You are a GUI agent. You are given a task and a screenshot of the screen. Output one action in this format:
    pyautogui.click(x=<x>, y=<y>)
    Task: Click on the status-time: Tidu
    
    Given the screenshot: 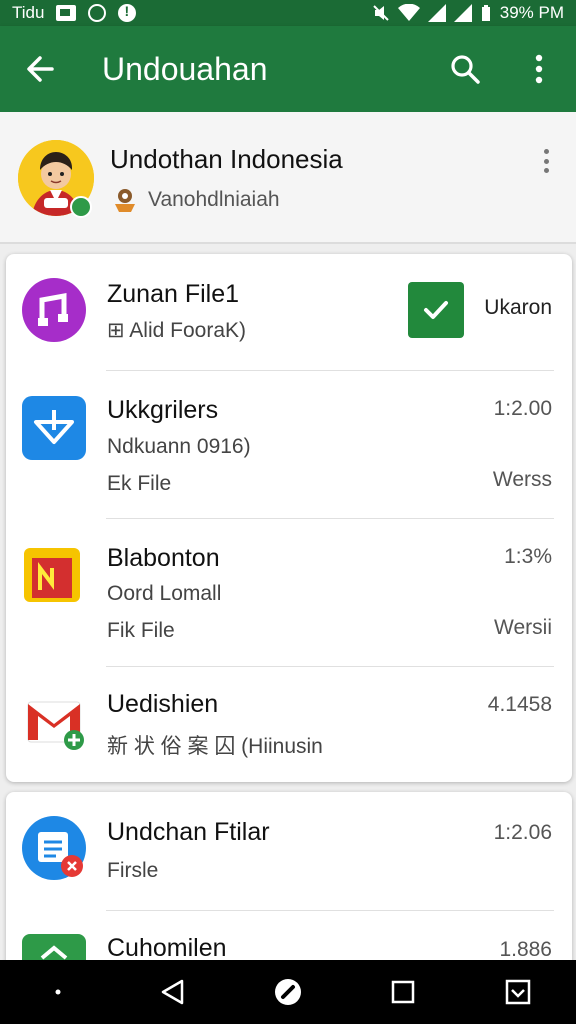 What is the action you would take?
    pyautogui.click(x=28, y=12)
    